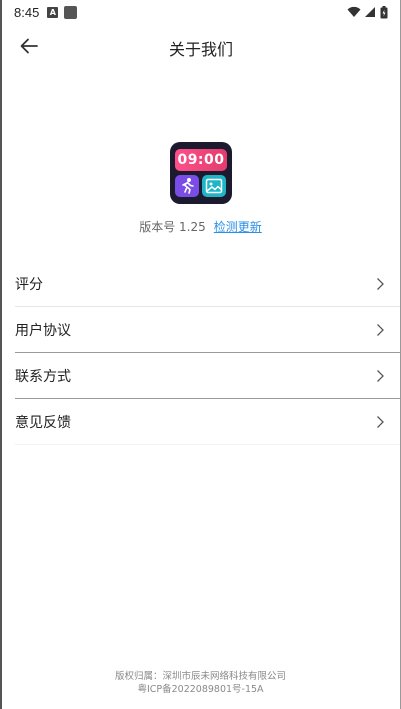 The height and width of the screenshot is (709, 401). What do you see at coordinates (200, 49) in the screenshot?
I see `page-title: 关于我们` at bounding box center [200, 49].